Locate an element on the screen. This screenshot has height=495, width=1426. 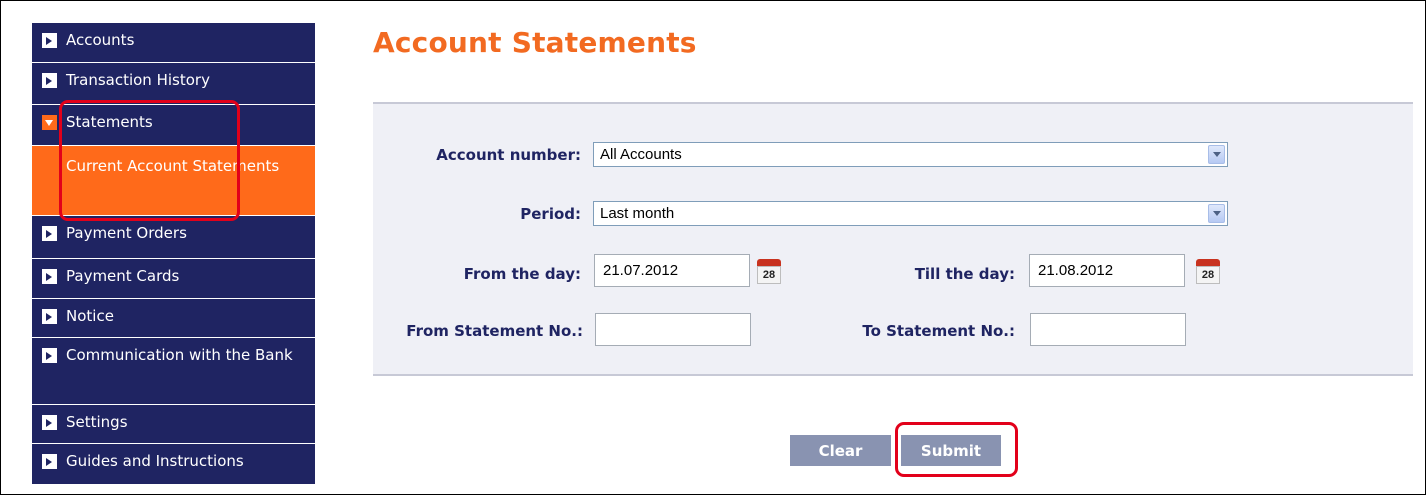
sidebar-item-payment-orders: Payment Orders is located at coordinates (173, 237).